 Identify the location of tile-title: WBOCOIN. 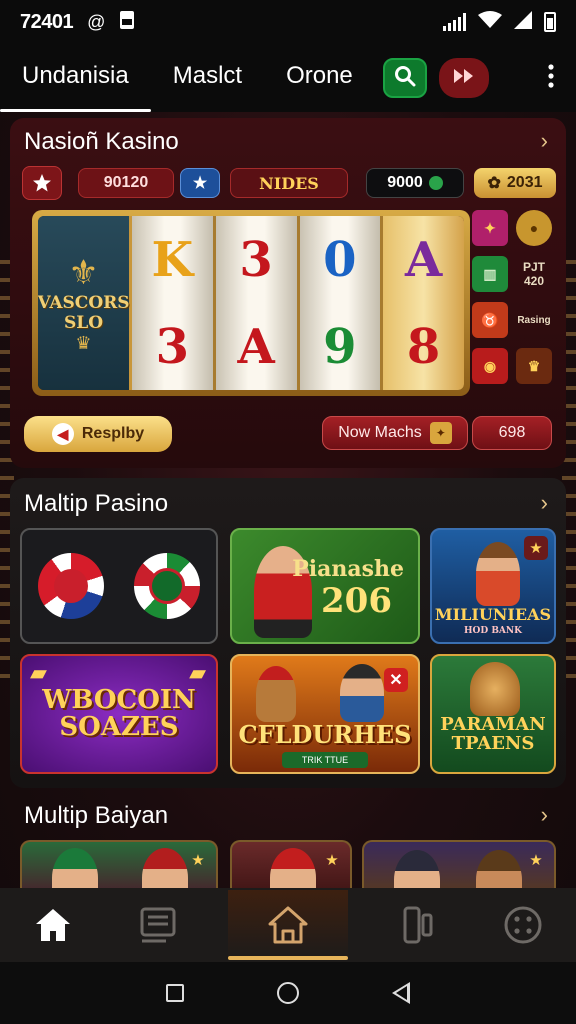
(119, 699).